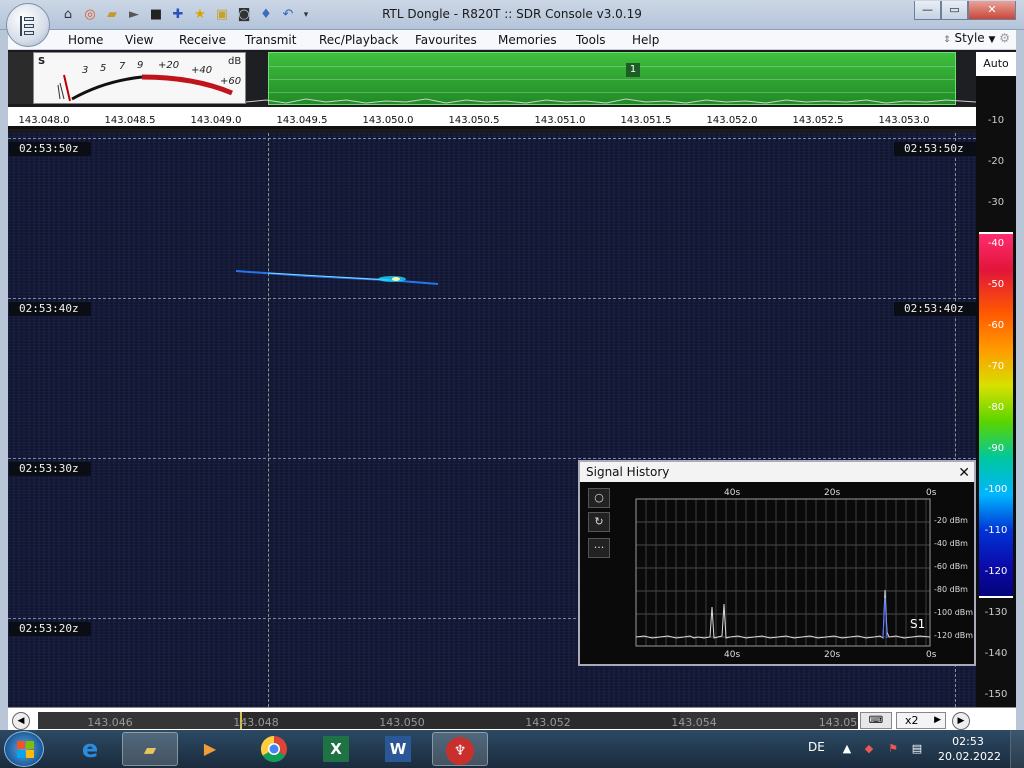 This screenshot has width=1024, height=768. What do you see at coordinates (222, 15) in the screenshot?
I see `lock-icon: ▣` at bounding box center [222, 15].